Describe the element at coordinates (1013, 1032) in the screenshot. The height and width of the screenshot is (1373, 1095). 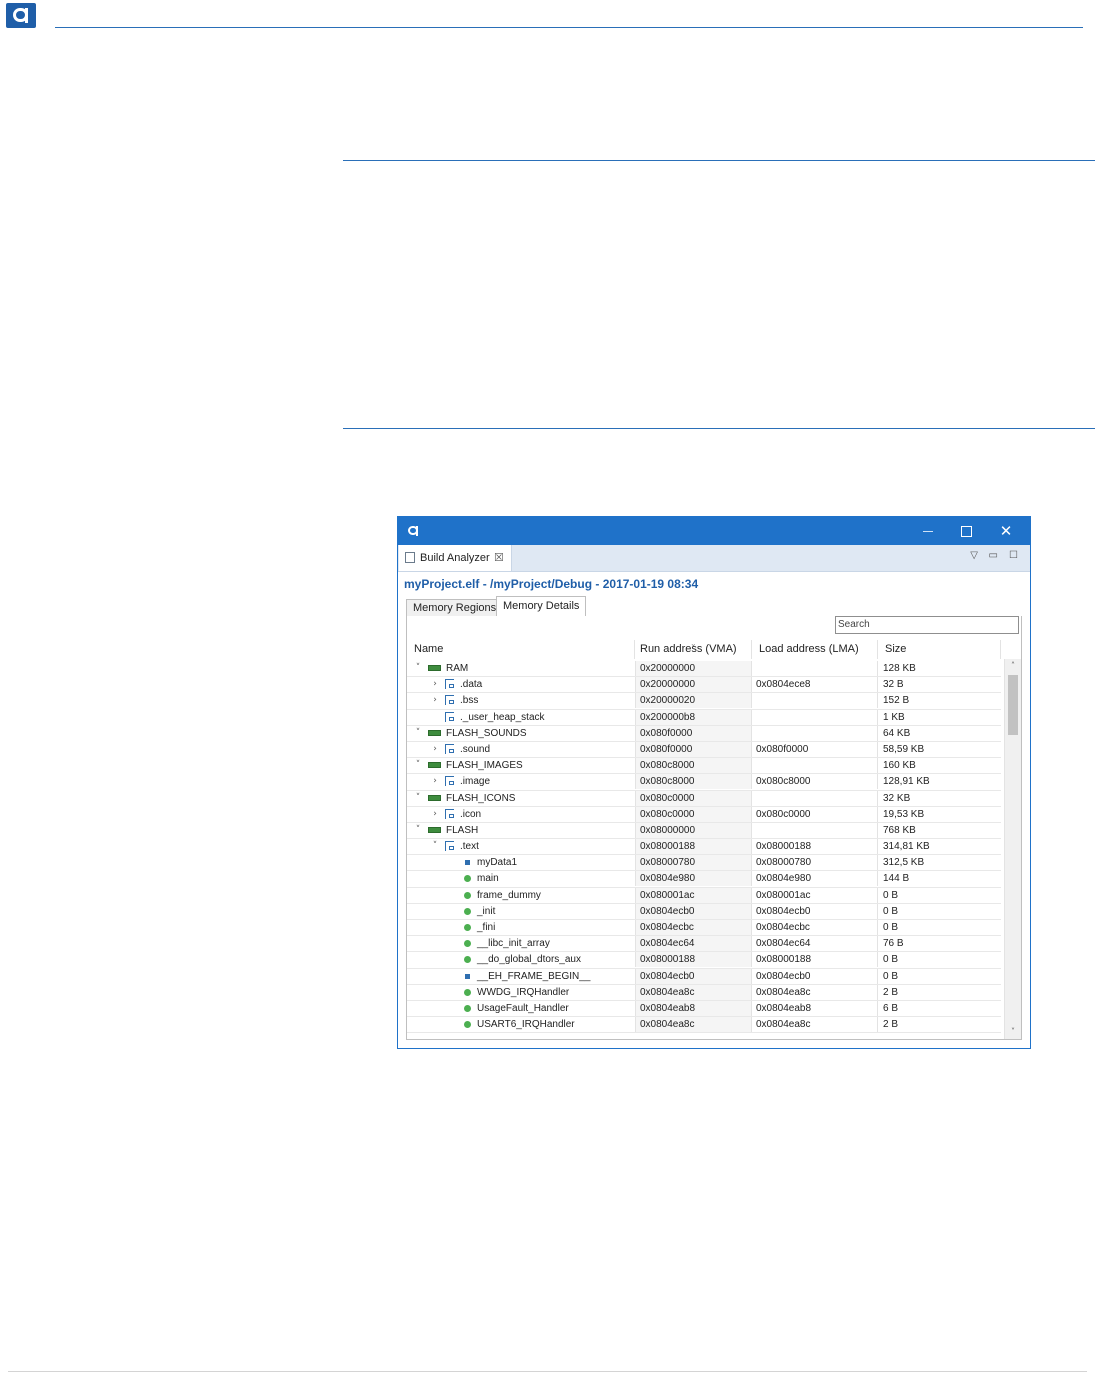
I see `scroll-down-icon: ˅` at that location.